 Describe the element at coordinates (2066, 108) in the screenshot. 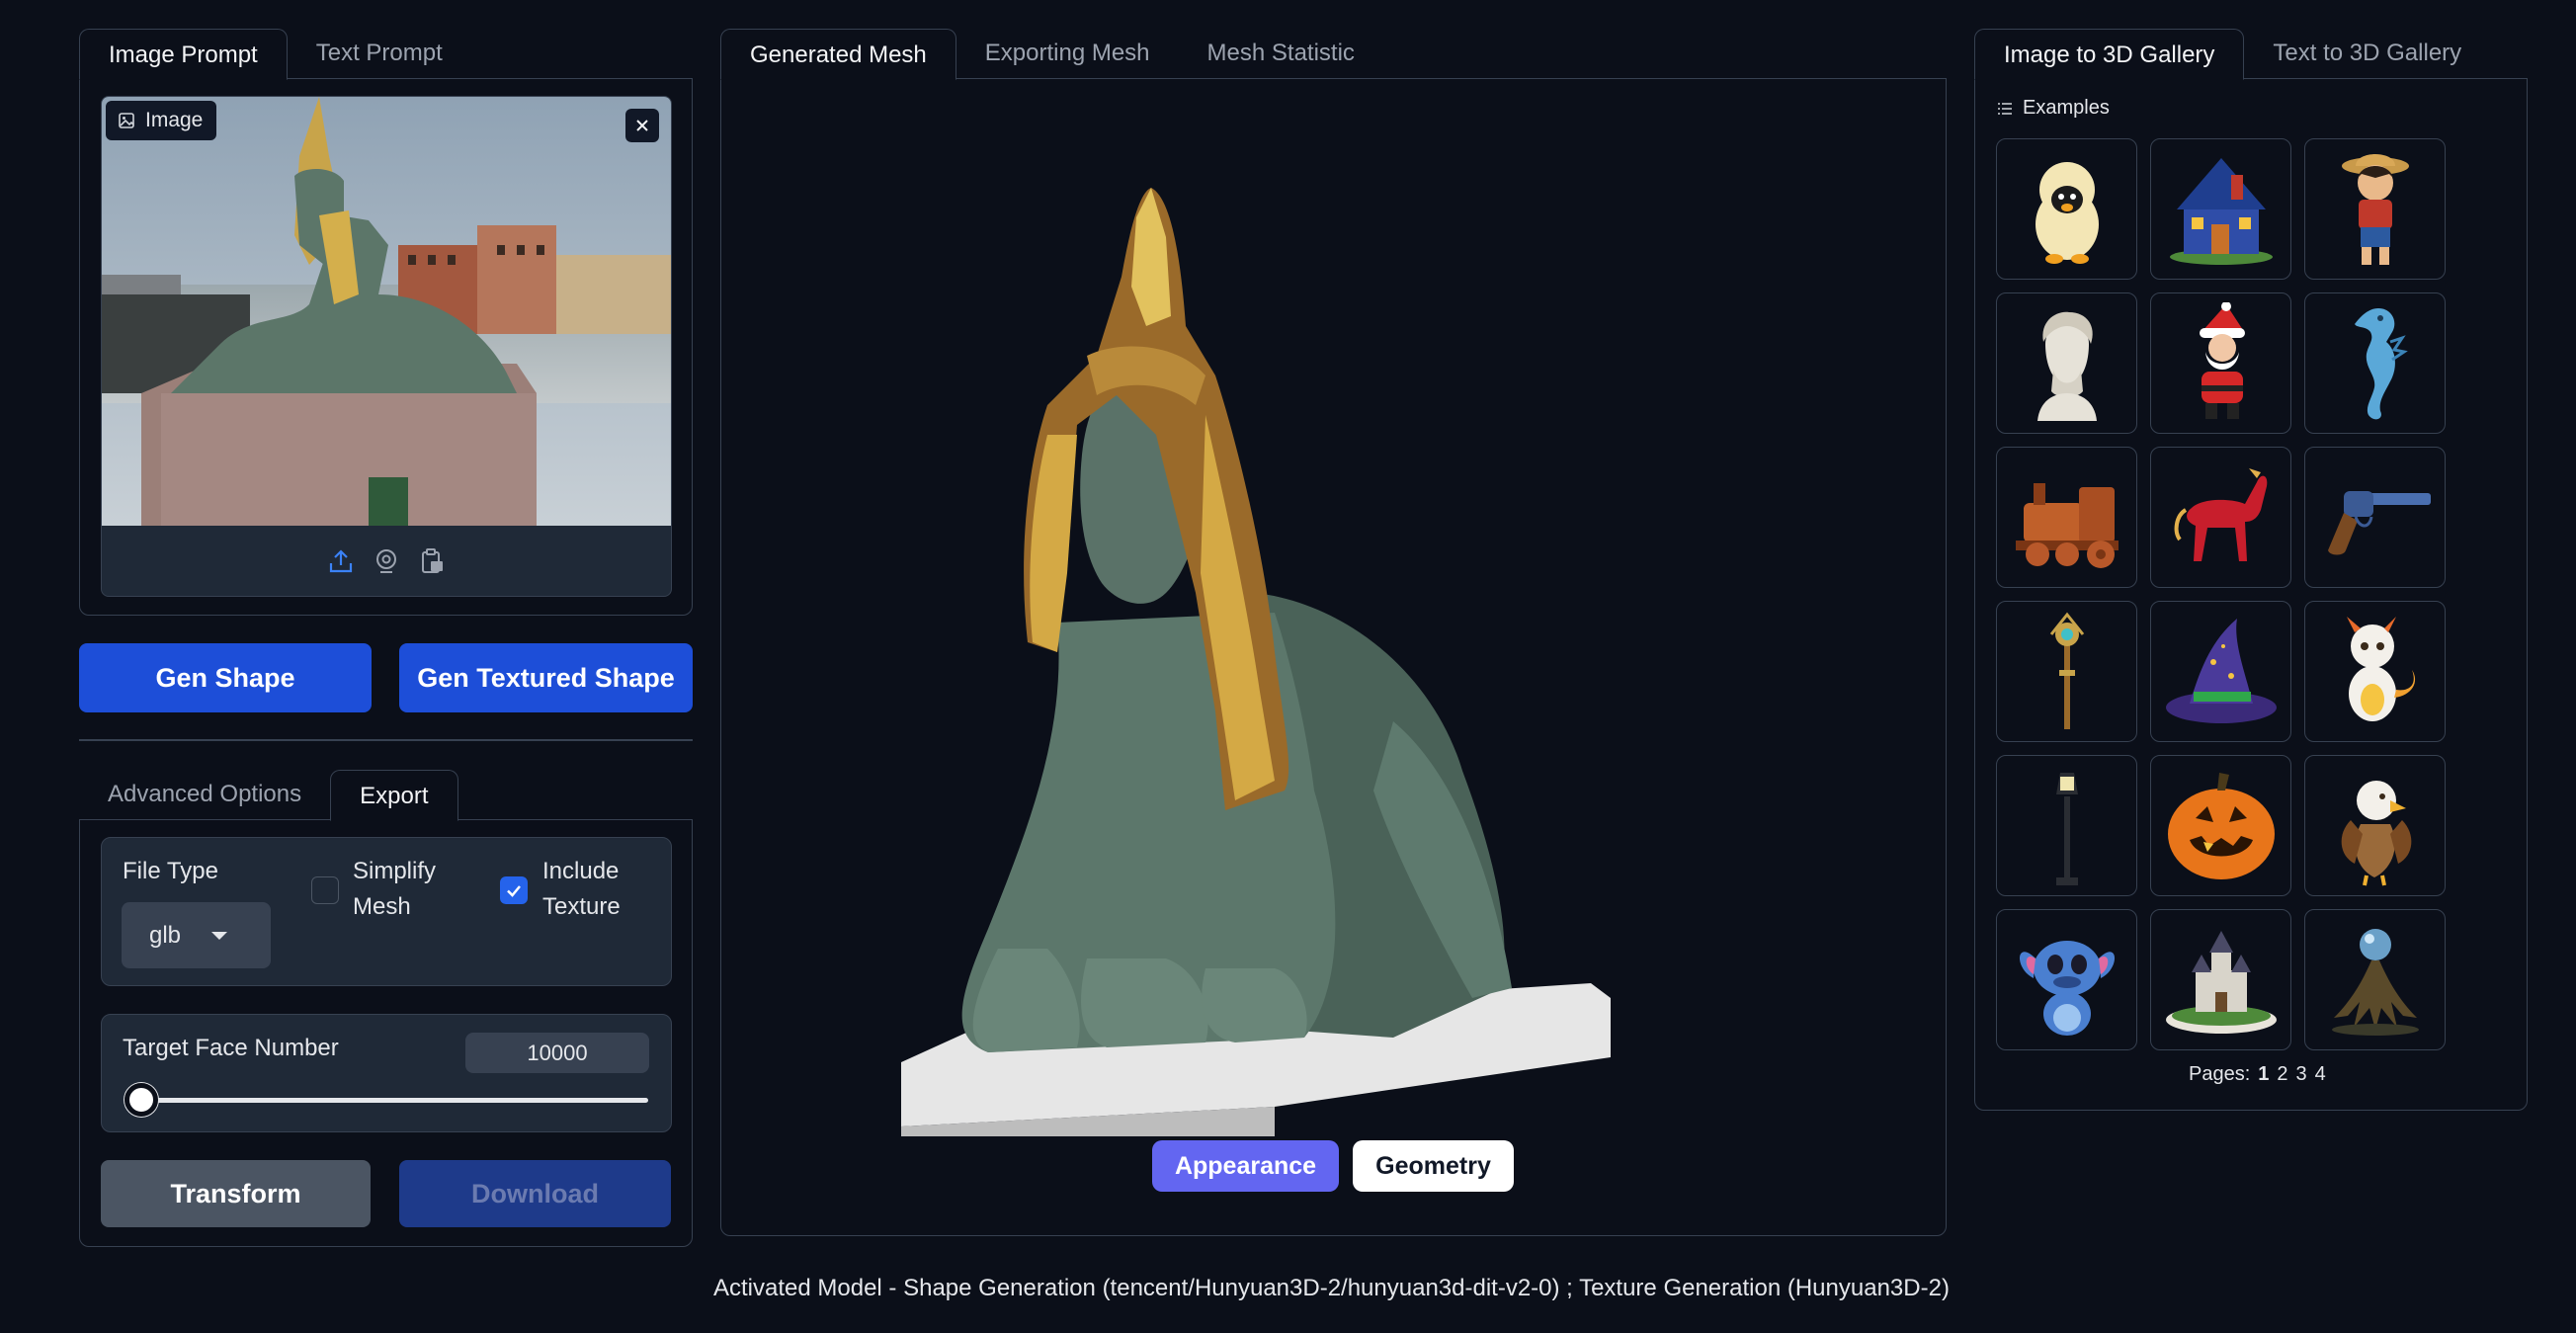

I see `examples-label: Examples` at that location.